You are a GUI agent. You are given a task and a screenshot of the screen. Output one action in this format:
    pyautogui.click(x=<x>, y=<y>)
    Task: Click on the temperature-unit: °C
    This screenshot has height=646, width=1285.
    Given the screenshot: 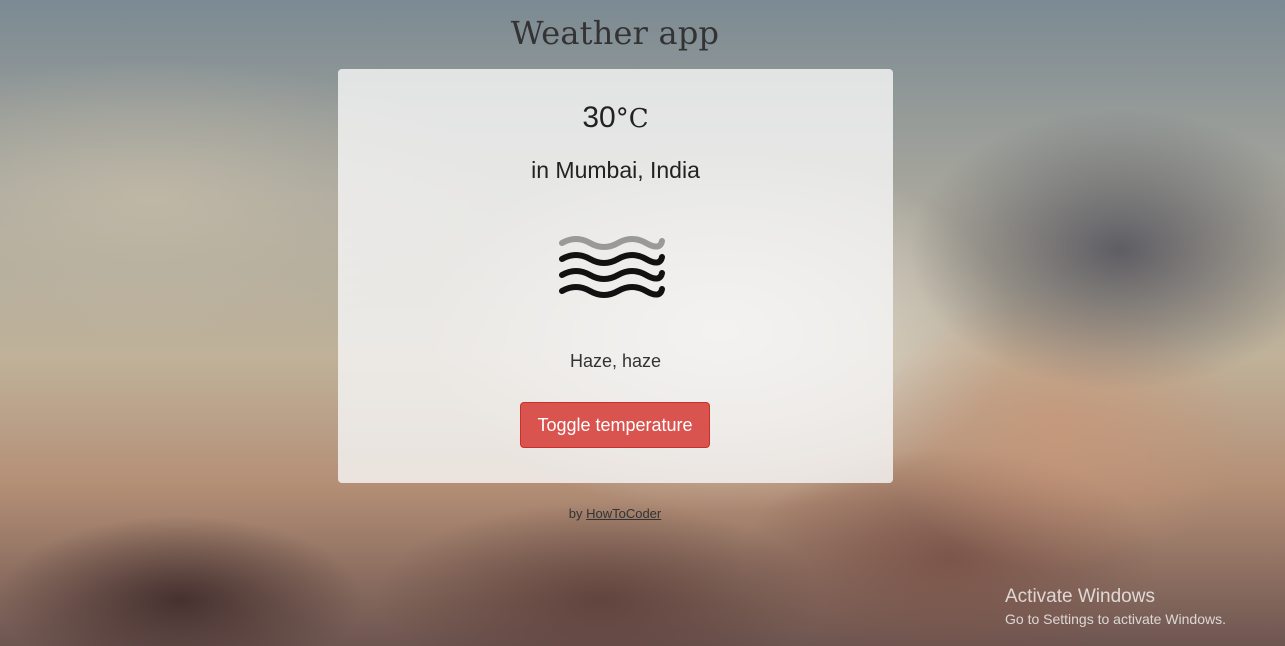 What is the action you would take?
    pyautogui.click(x=632, y=119)
    